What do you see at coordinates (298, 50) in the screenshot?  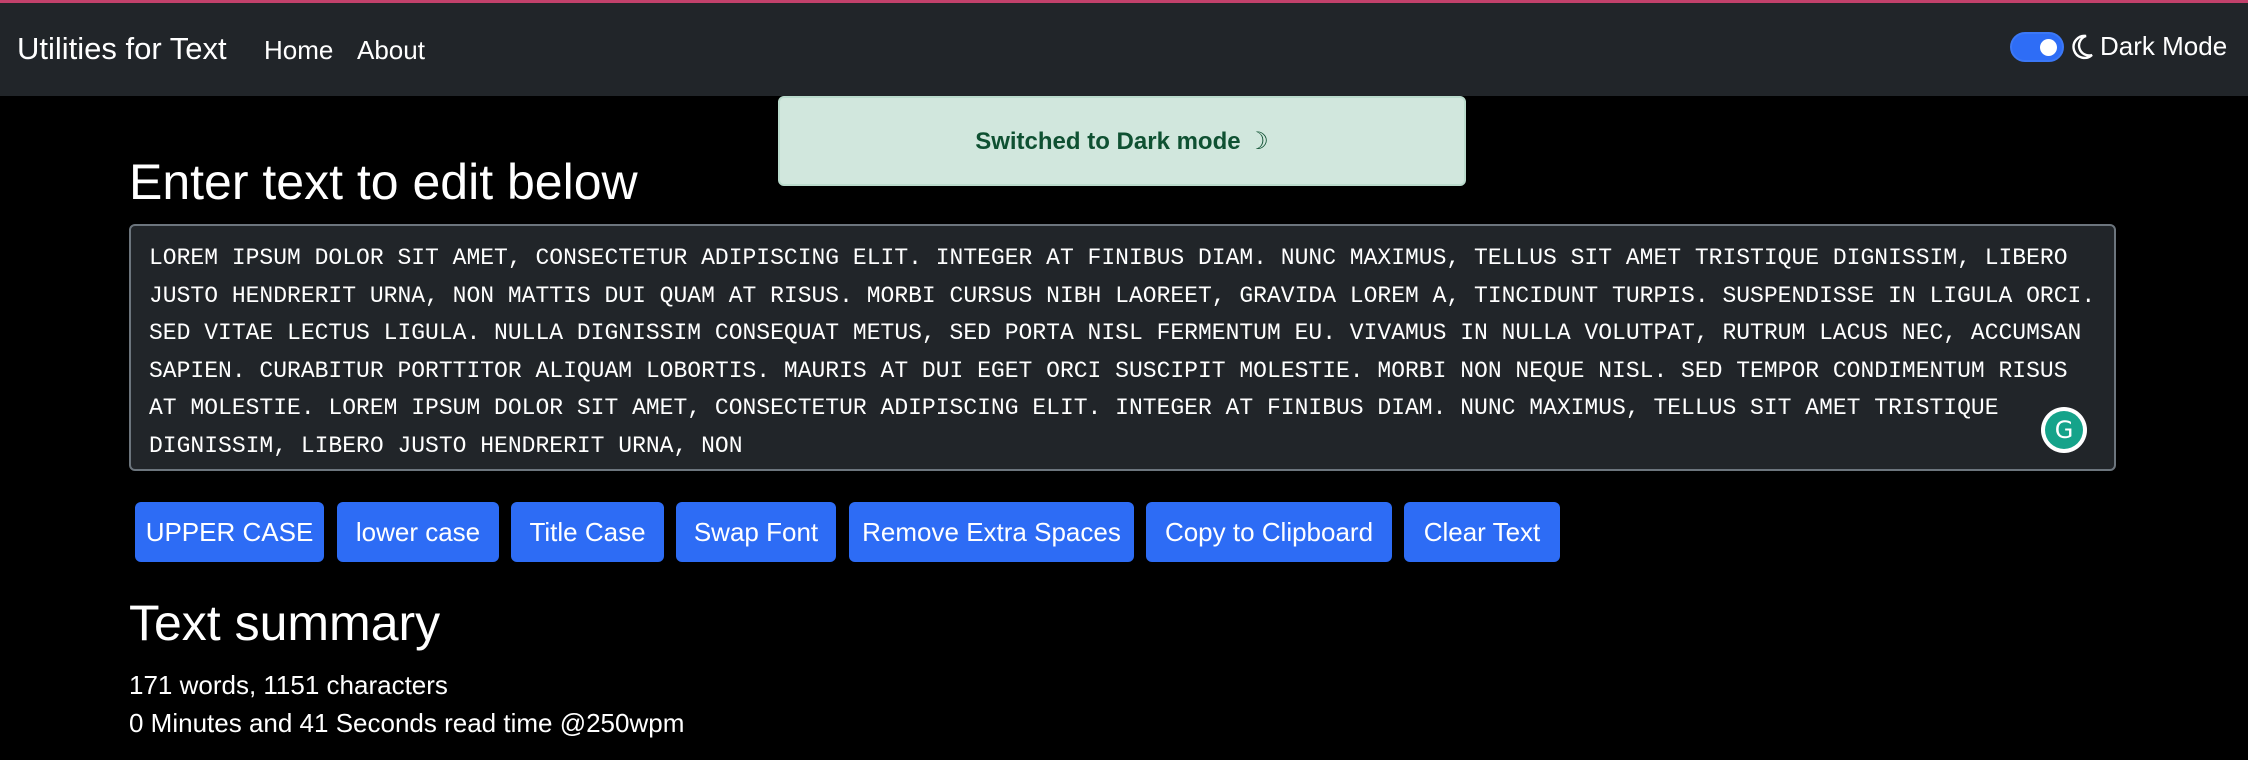 I see `nav-link-home: Home` at bounding box center [298, 50].